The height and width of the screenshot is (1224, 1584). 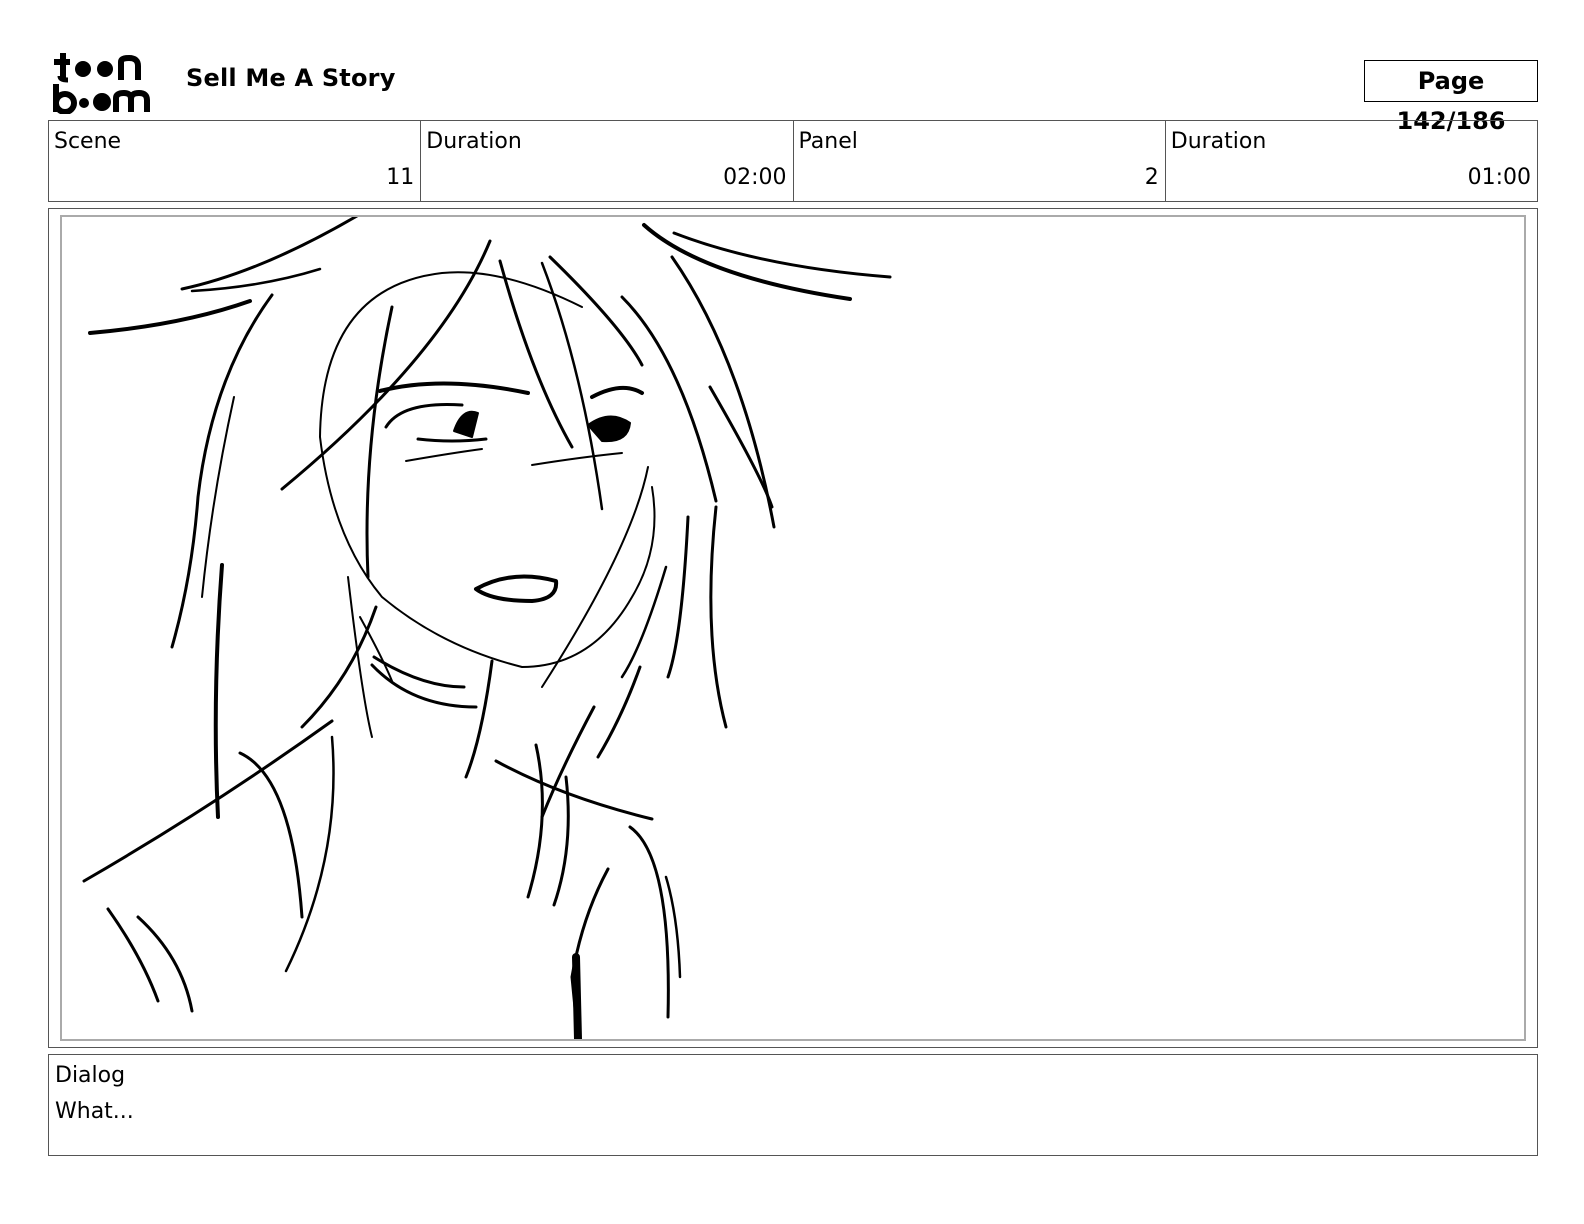 I want to click on scene-duration-label: Duration, so click(x=474, y=141).